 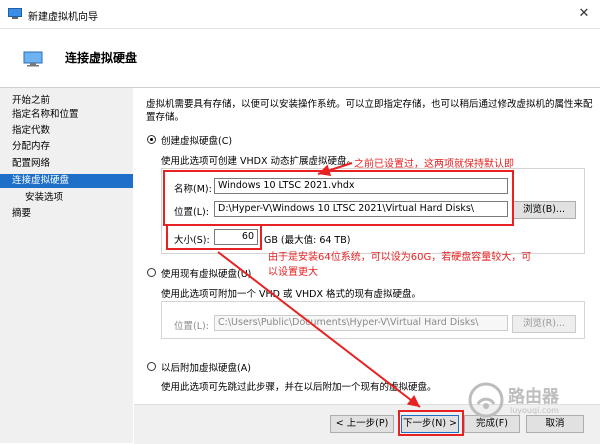 What do you see at coordinates (63, 17) in the screenshot?
I see `window-title: 新建虚拟机向导` at bounding box center [63, 17].